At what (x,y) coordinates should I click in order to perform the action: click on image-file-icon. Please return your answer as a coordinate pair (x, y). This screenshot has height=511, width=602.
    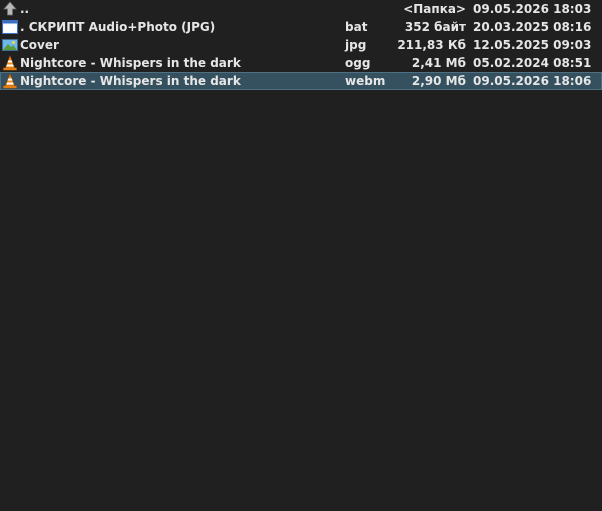
    Looking at the image, I should click on (10, 45).